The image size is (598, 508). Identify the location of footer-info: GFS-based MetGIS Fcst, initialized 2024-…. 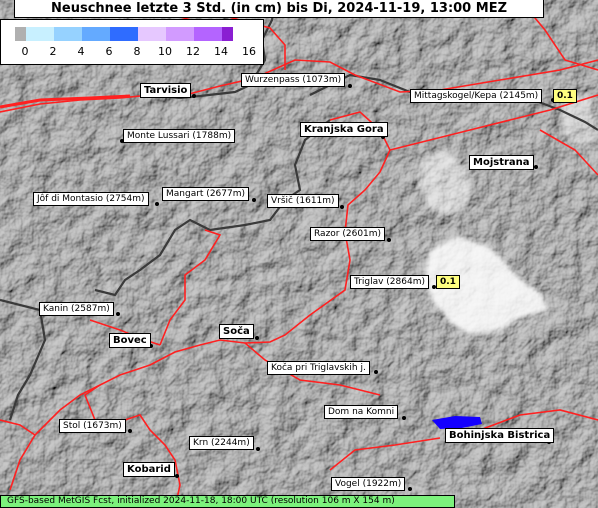
(227, 501).